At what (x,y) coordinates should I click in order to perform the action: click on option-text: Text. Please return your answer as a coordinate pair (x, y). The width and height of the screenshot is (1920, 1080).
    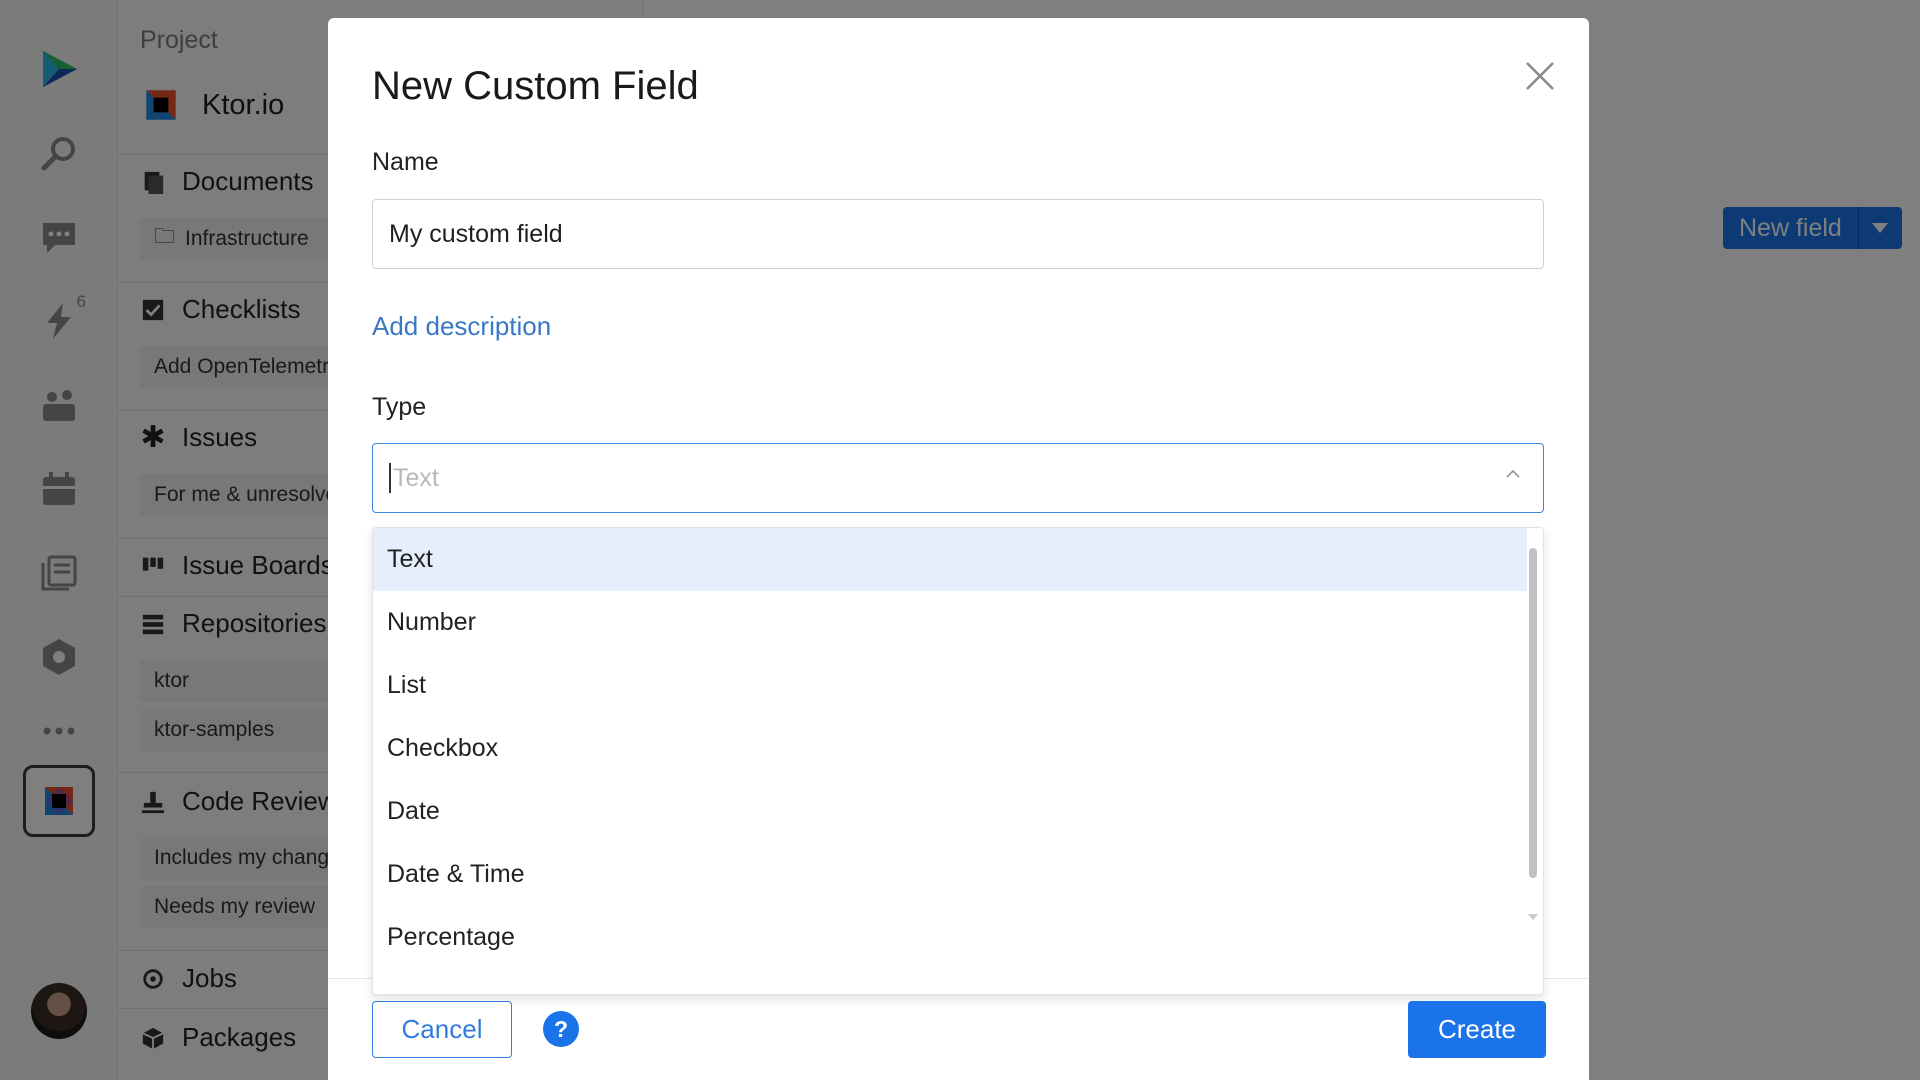
    Looking at the image, I should click on (950, 559).